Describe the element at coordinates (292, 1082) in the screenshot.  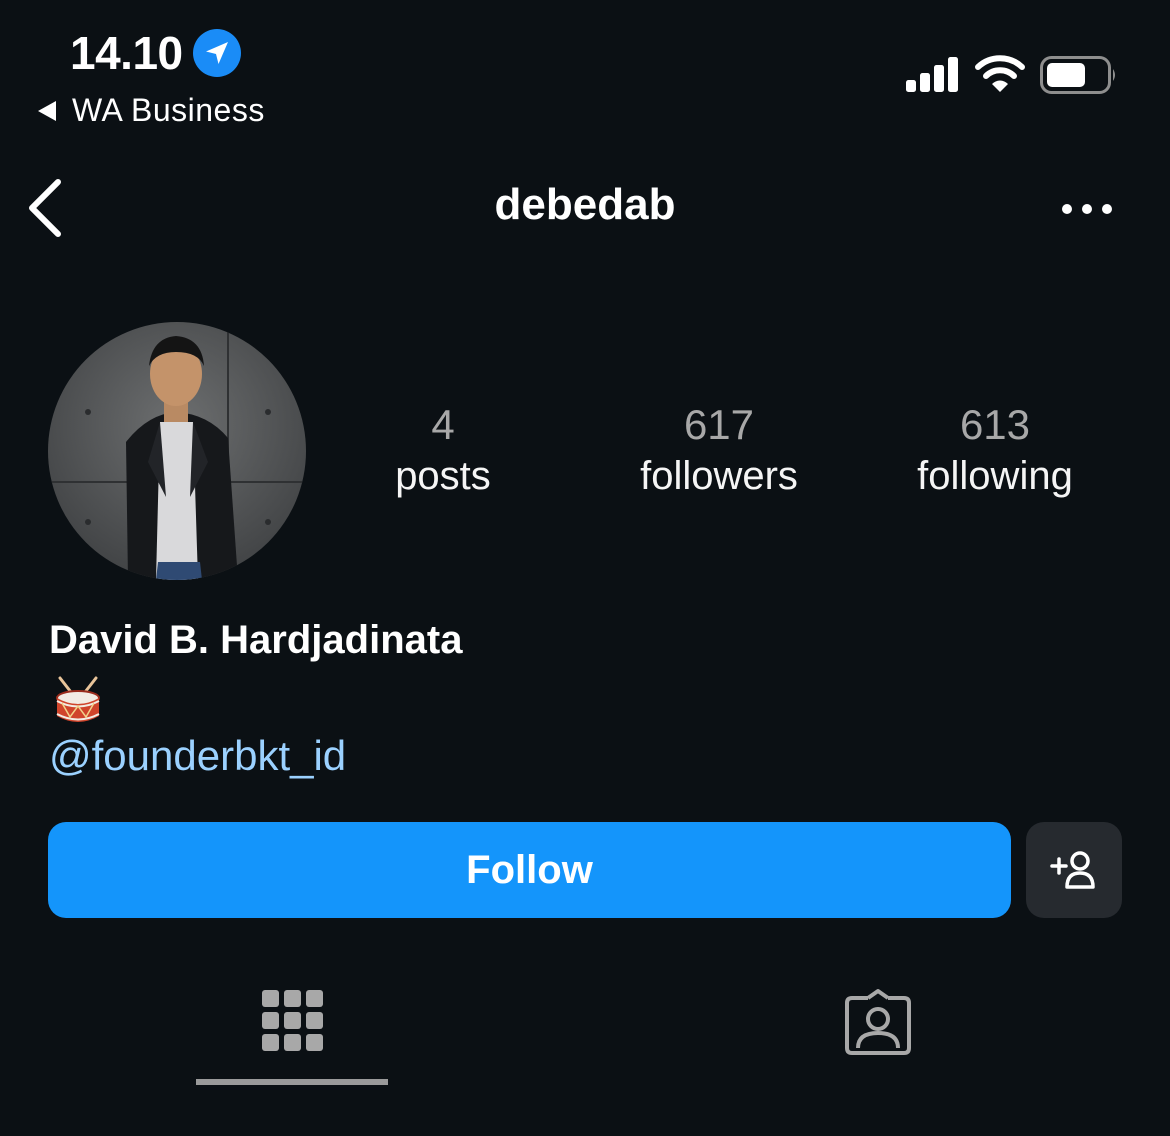
I see `active-tab-indicator` at that location.